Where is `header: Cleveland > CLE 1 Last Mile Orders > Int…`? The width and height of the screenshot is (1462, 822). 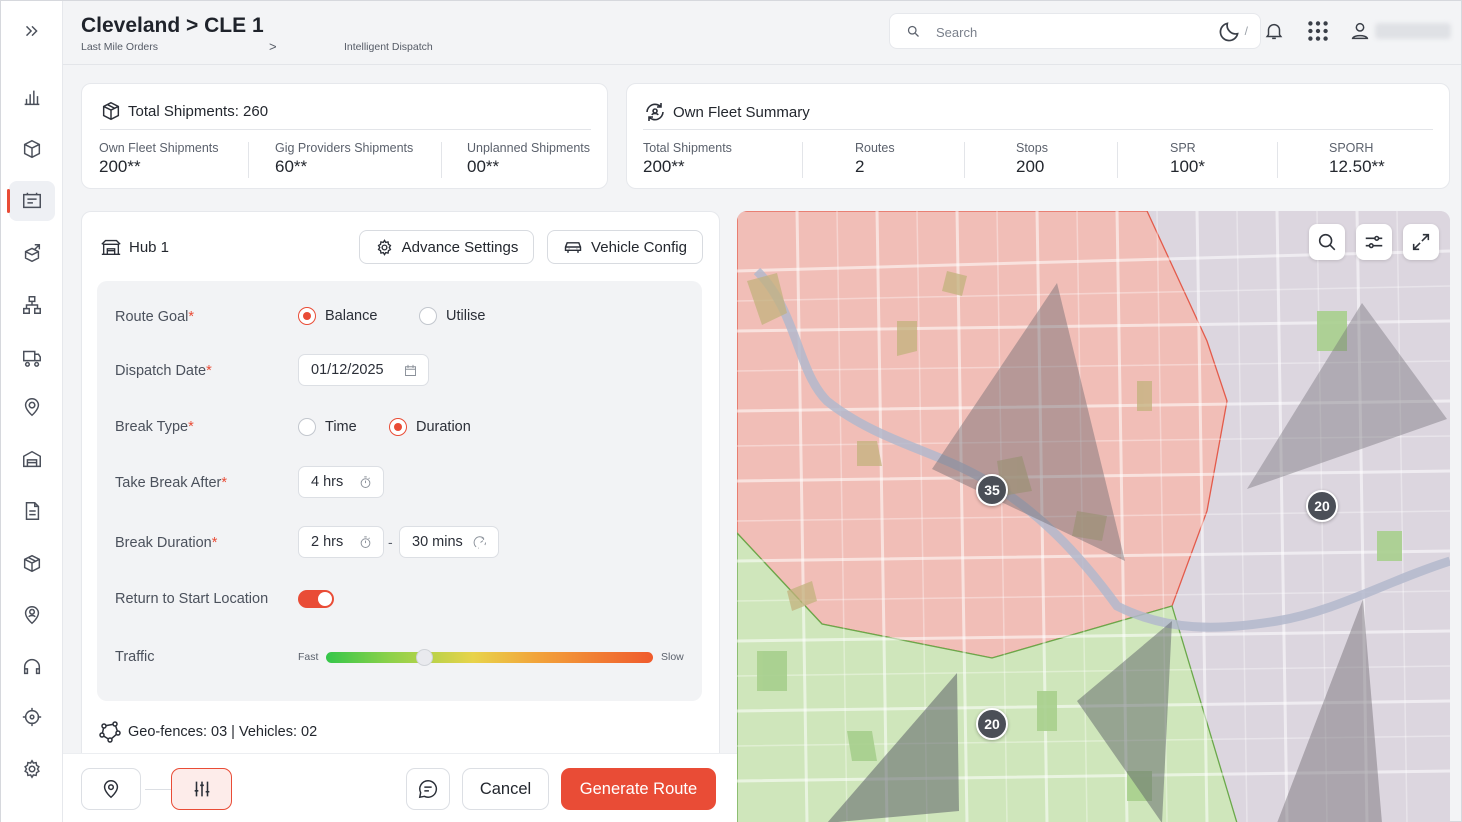 header: Cleveland > CLE 1 Last Mile Orders > Int… is located at coordinates (762, 33).